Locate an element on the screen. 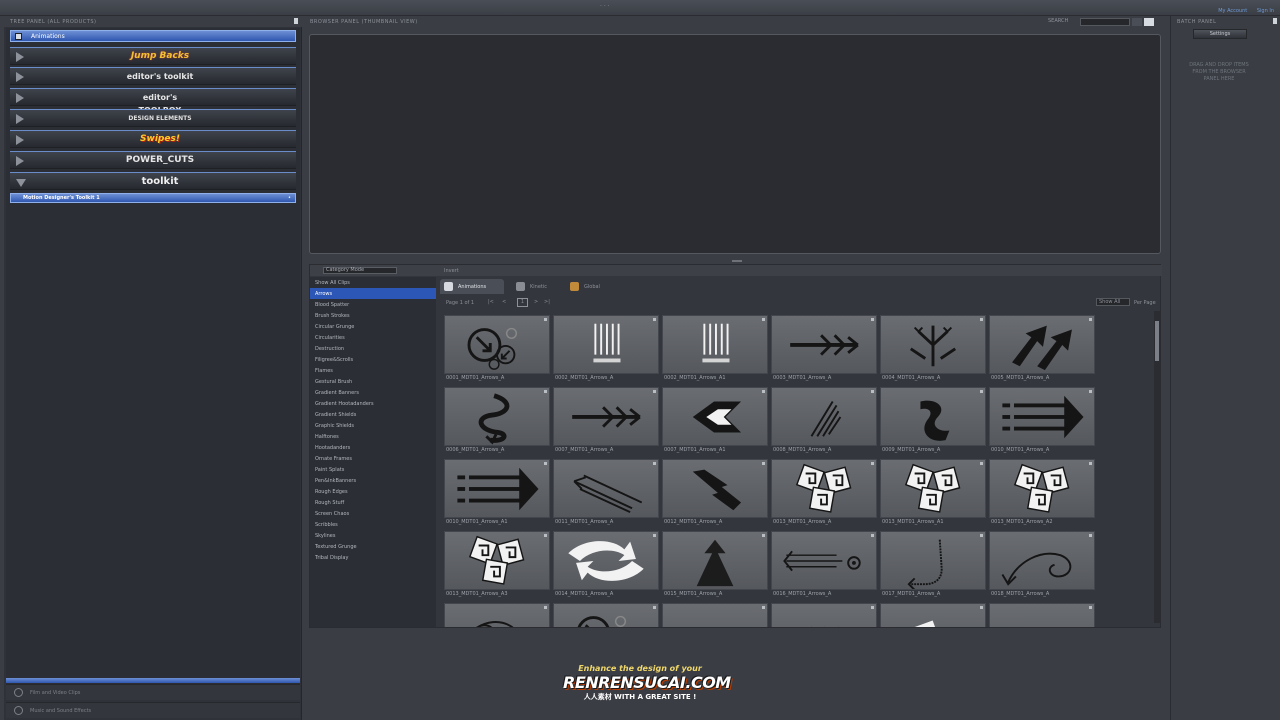  last-page-button: >| is located at coordinates (547, 302).